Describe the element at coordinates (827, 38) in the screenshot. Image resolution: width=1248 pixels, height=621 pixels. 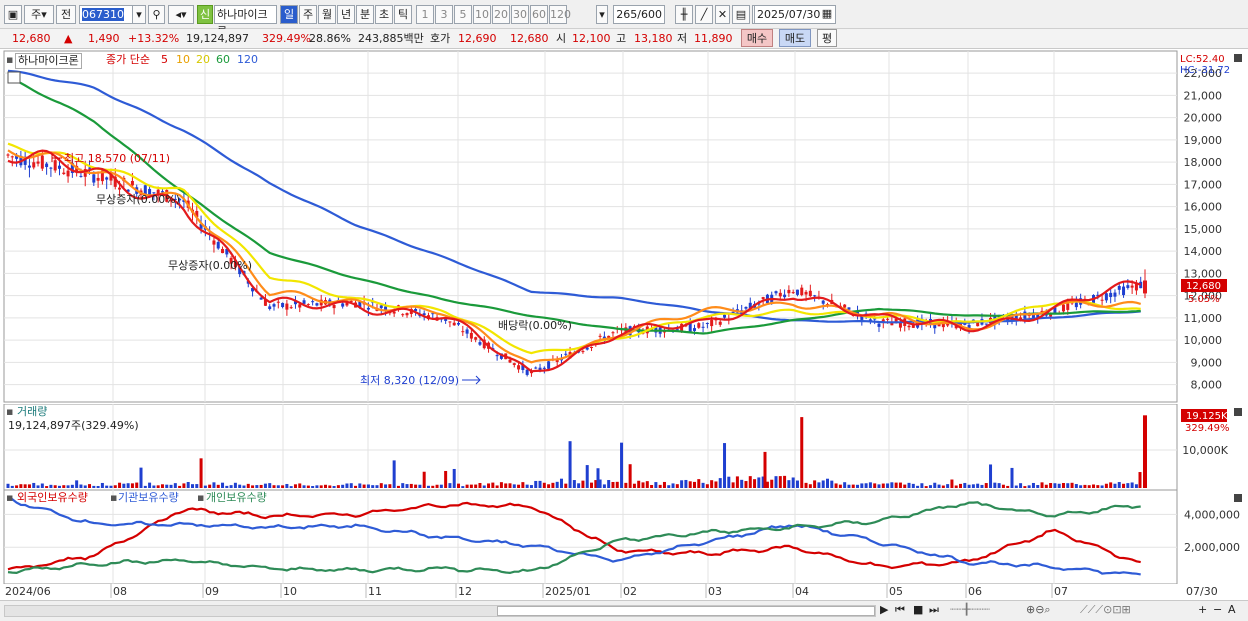
I see `flat-button: 평` at that location.